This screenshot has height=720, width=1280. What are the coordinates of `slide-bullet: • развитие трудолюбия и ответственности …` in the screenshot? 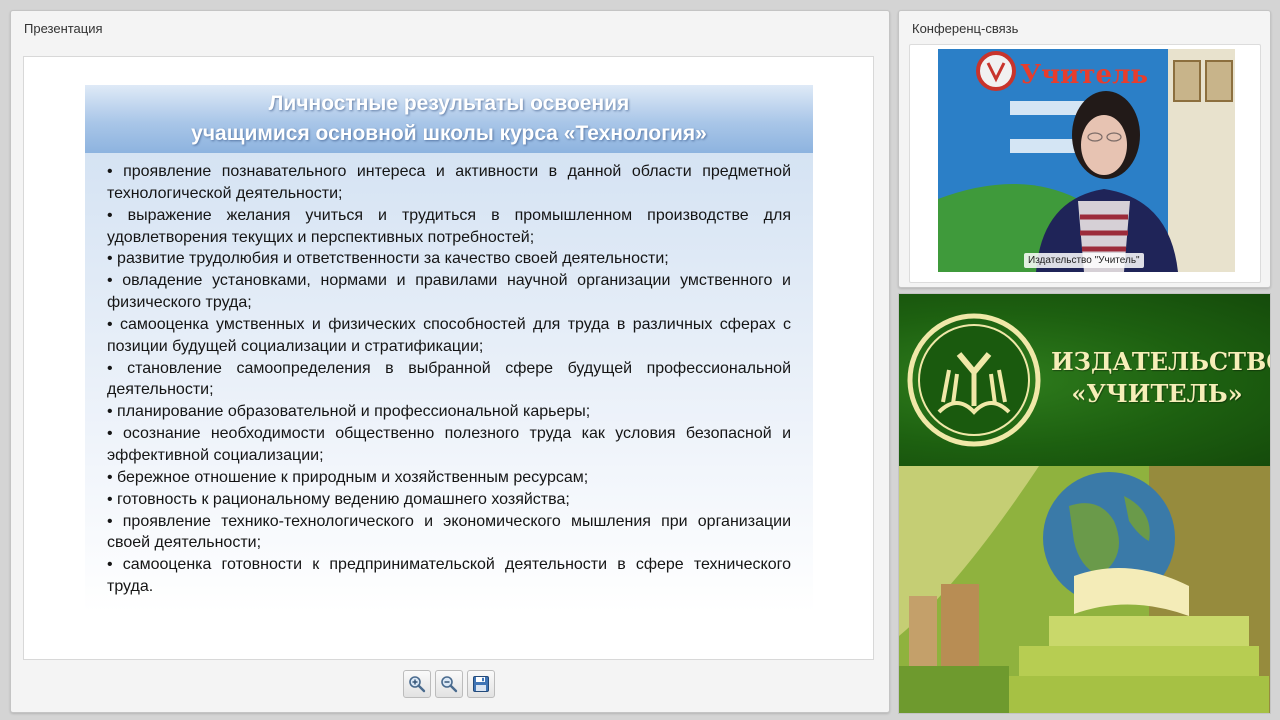 It's located at (388, 259).